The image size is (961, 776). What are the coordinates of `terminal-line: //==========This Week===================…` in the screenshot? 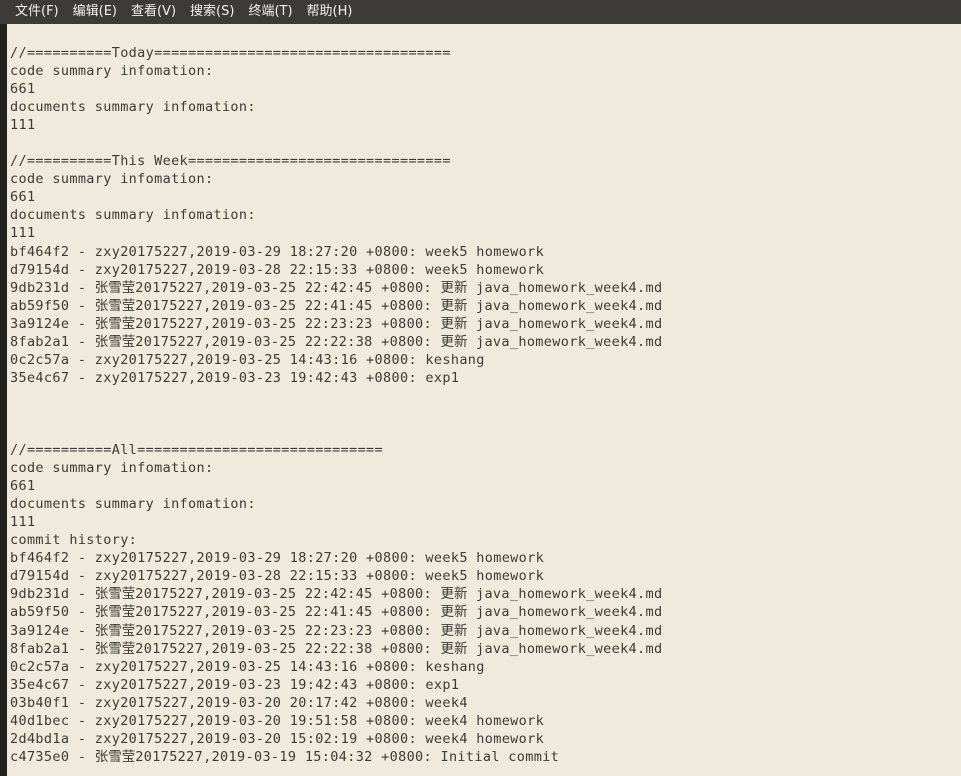 It's located at (230, 161).